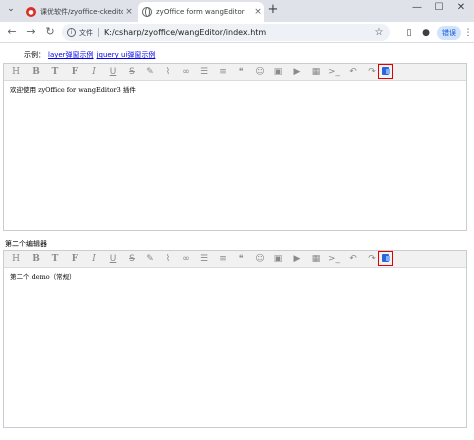 This screenshot has width=474, height=440. I want to click on tab-zyoffice-wangeditor: zyOffice form wangEditor ×, so click(201, 12).